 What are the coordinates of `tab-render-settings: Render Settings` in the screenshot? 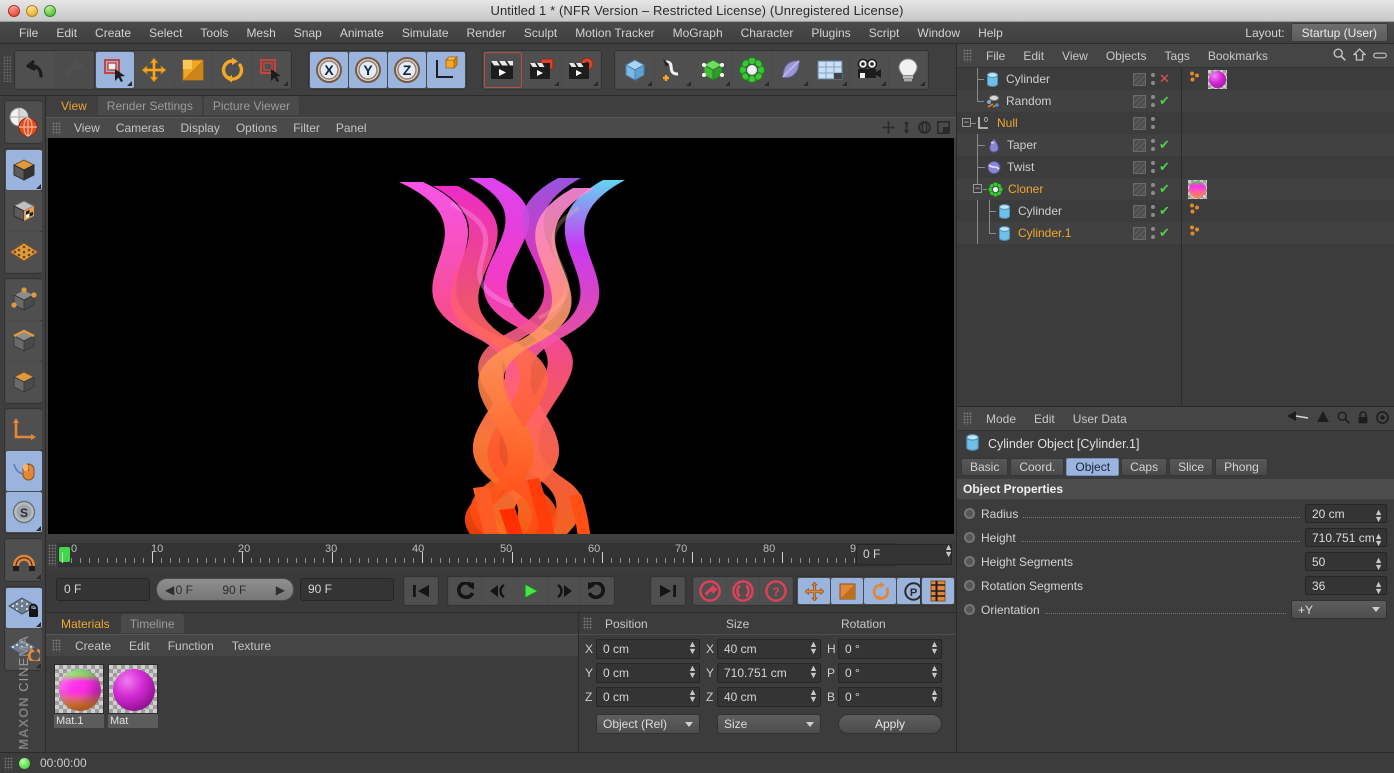 It's located at (149, 105).